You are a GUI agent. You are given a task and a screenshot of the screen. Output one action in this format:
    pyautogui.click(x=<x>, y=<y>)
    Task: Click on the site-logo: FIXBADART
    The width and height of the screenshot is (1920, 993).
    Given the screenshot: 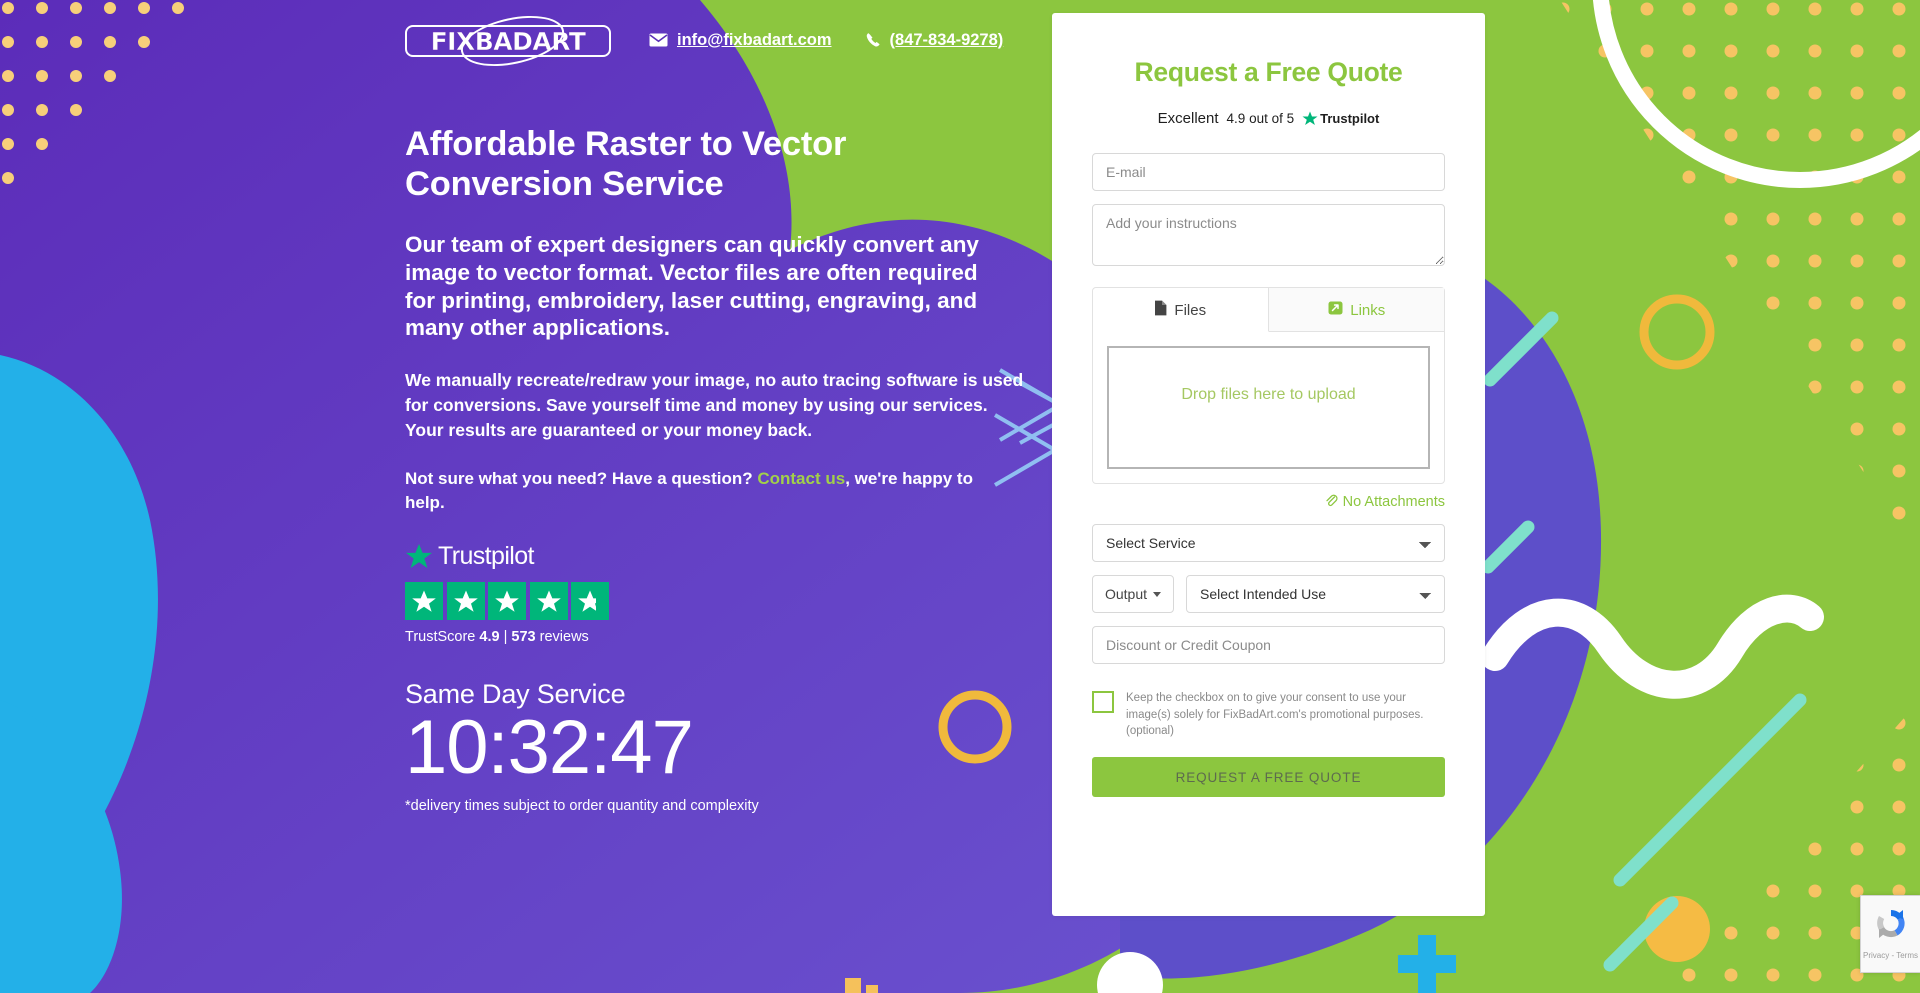 What is the action you would take?
    pyautogui.click(x=510, y=41)
    